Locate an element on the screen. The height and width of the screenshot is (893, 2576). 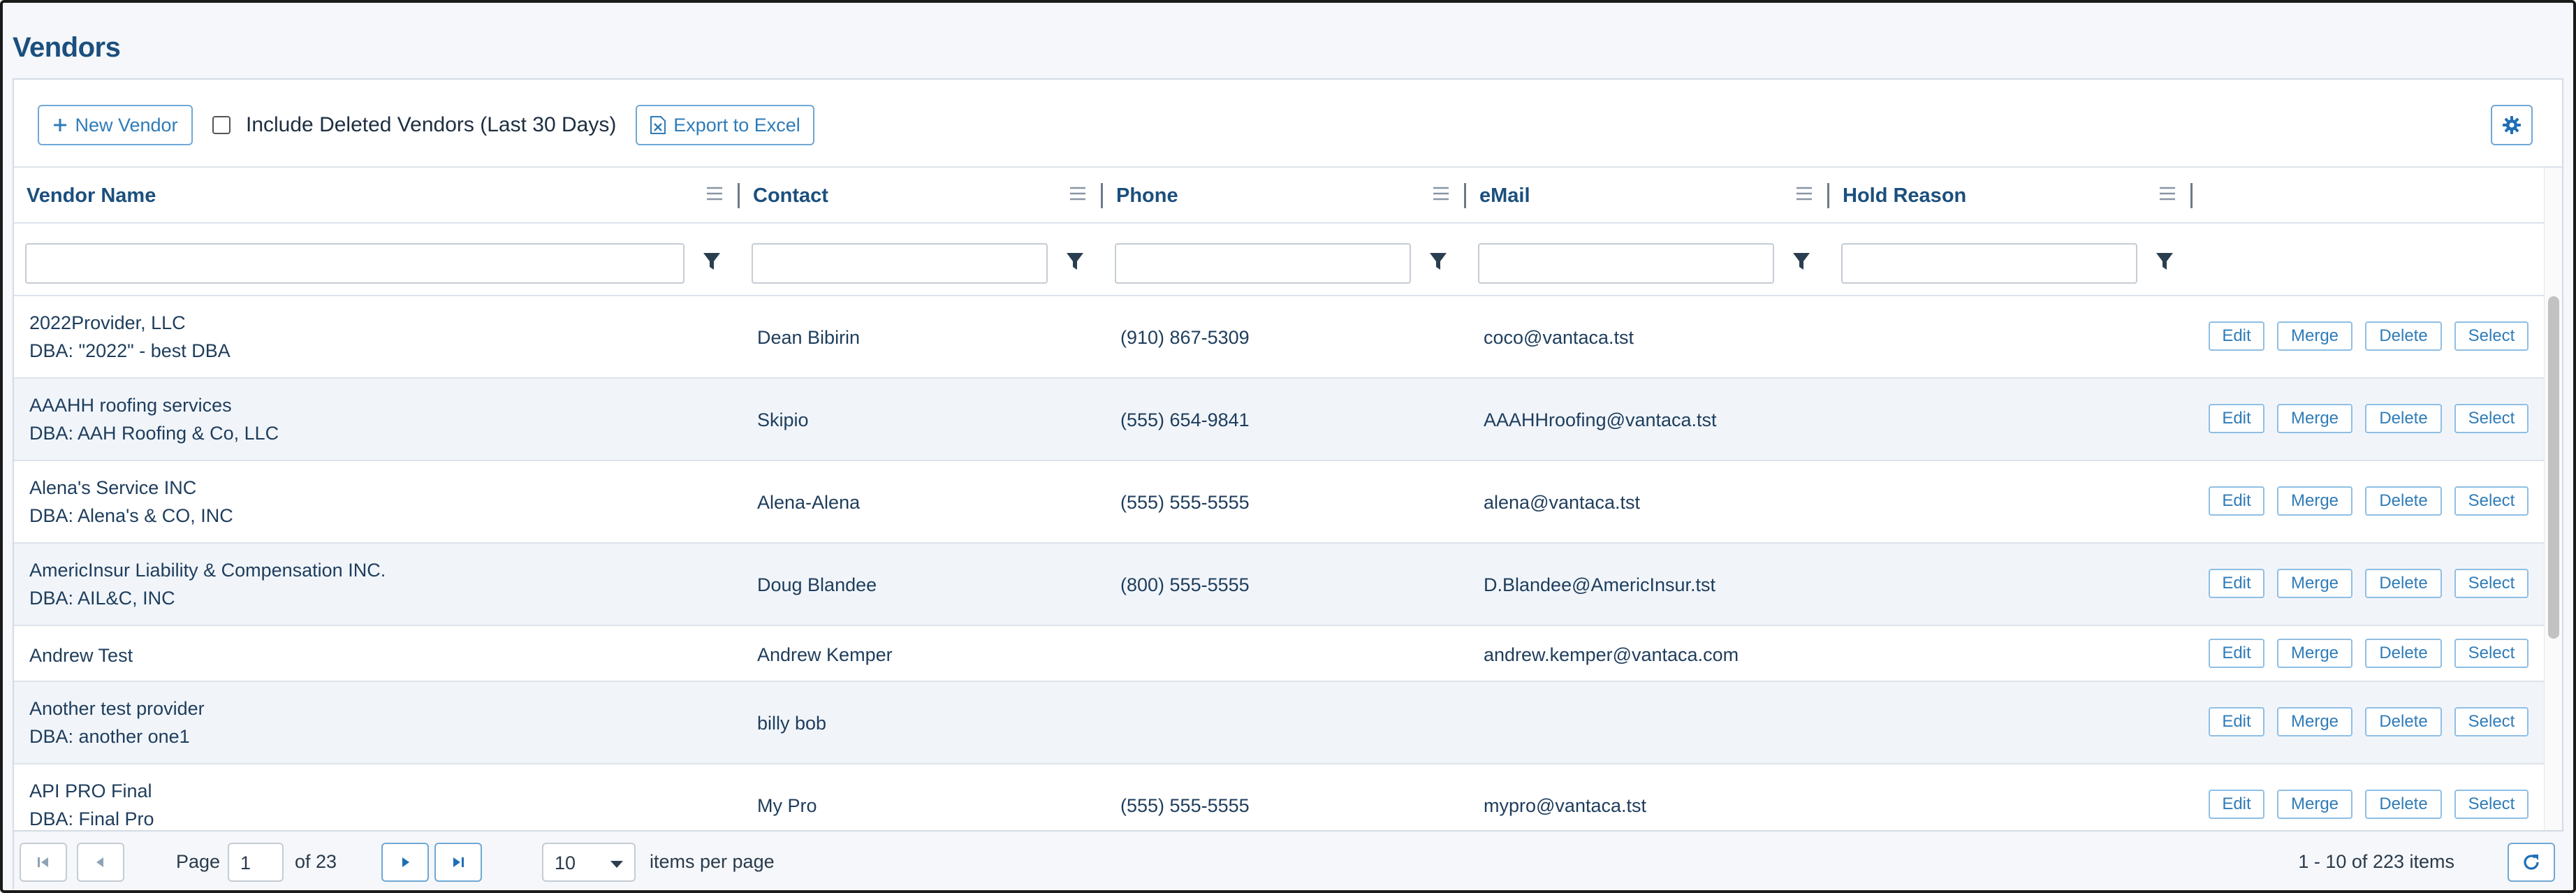
vendor-name-filter-input is located at coordinates (355, 263).